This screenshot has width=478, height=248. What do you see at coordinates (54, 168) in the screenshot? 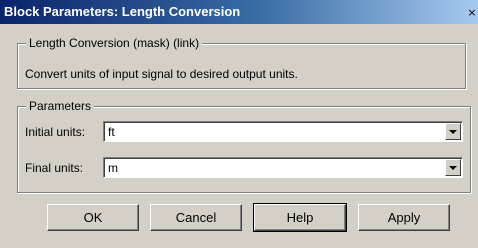
I see `final-units-label: Final units:` at bounding box center [54, 168].